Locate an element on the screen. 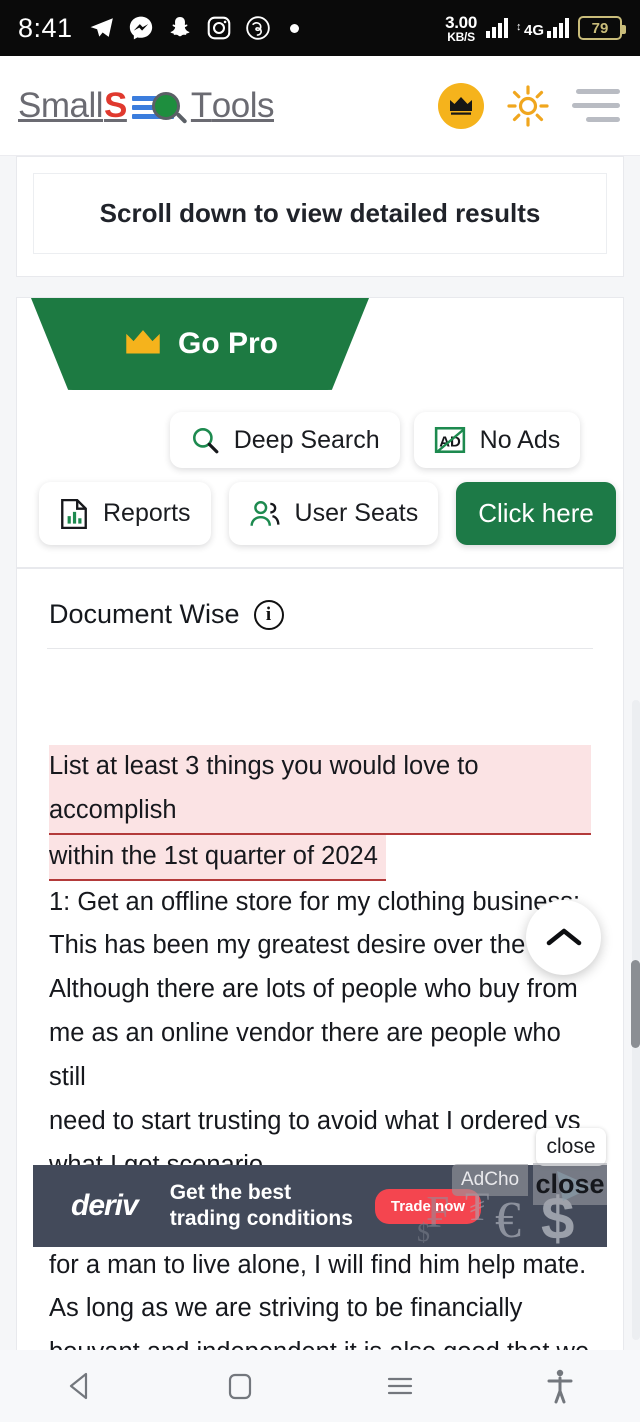 The image size is (640, 1422). site-header: Small S T ools is located at coordinates (320, 106).